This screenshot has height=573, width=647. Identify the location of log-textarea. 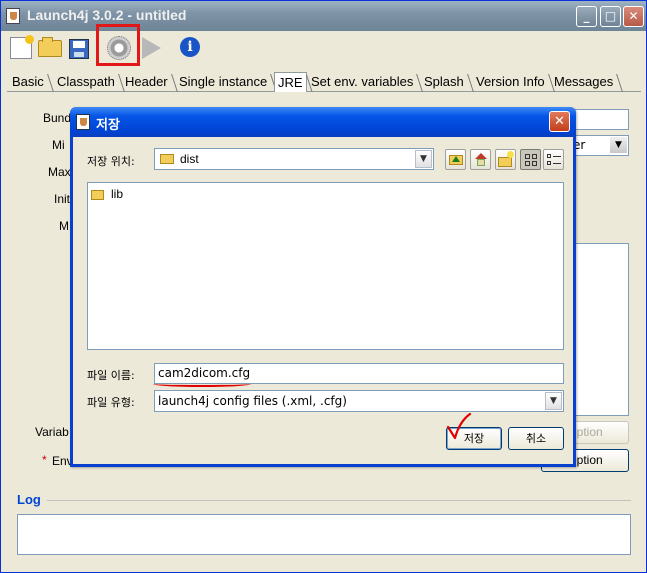
(324, 534).